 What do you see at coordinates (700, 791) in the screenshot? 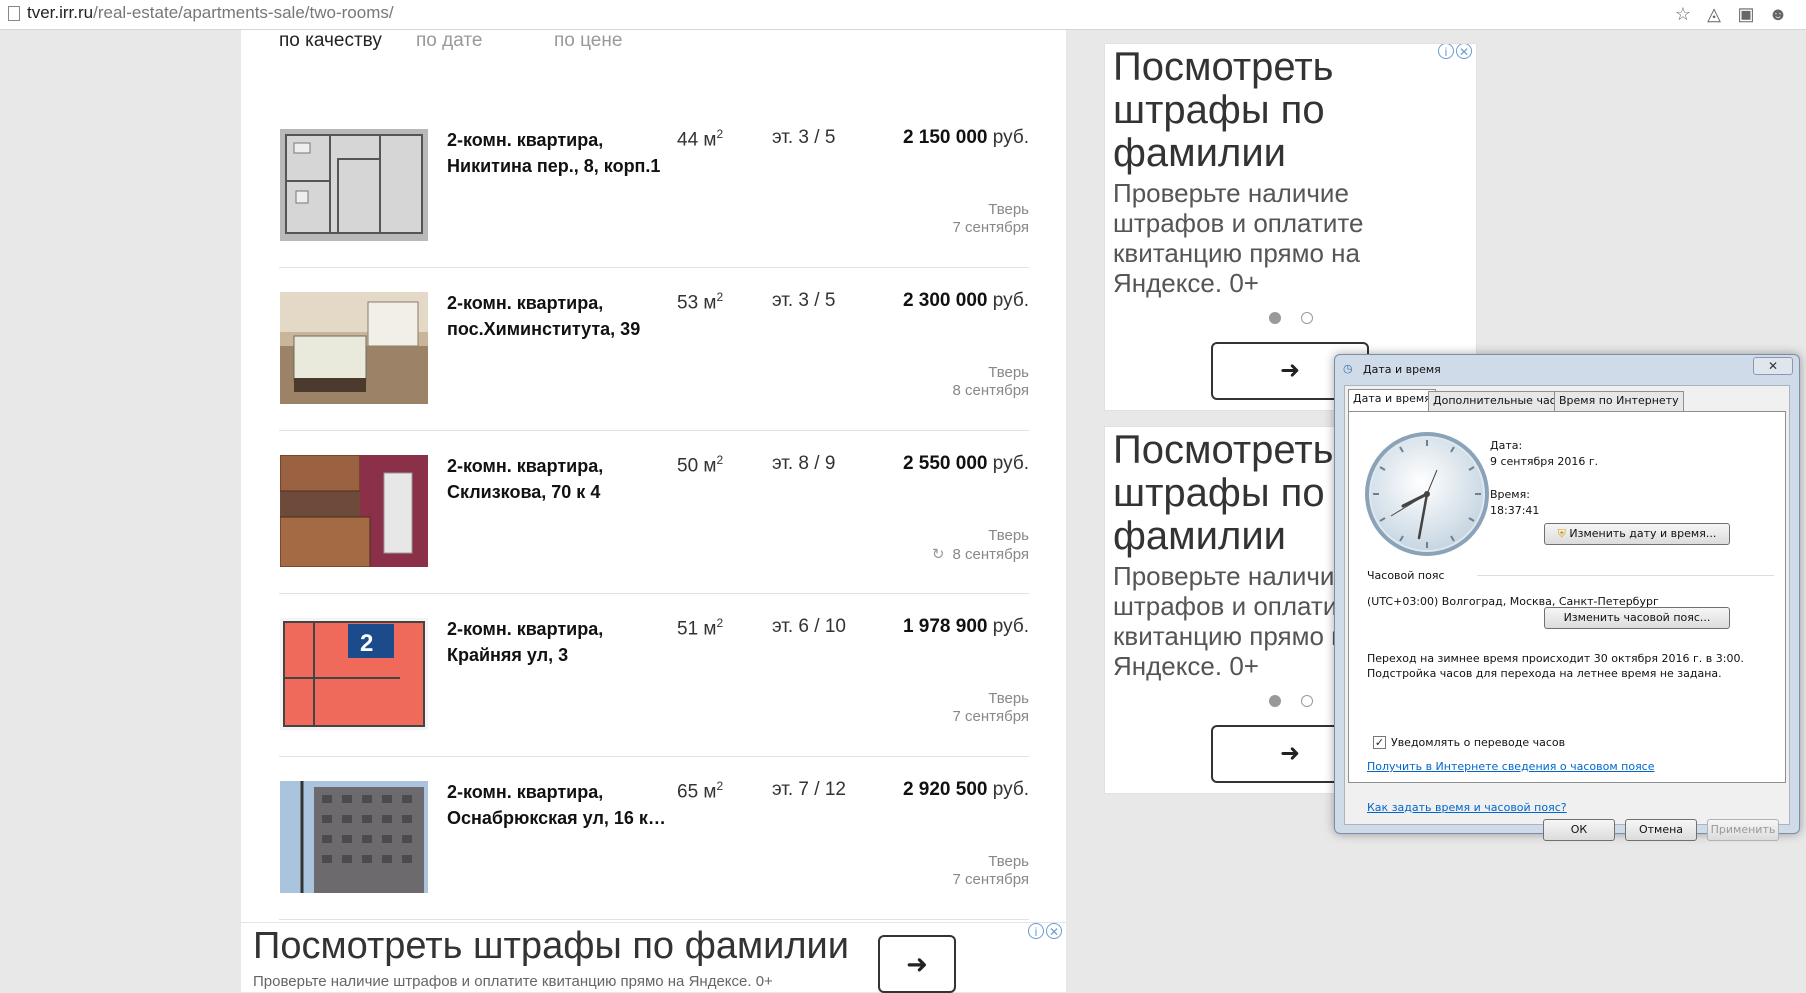
I see `listing-area: 65 м2` at bounding box center [700, 791].